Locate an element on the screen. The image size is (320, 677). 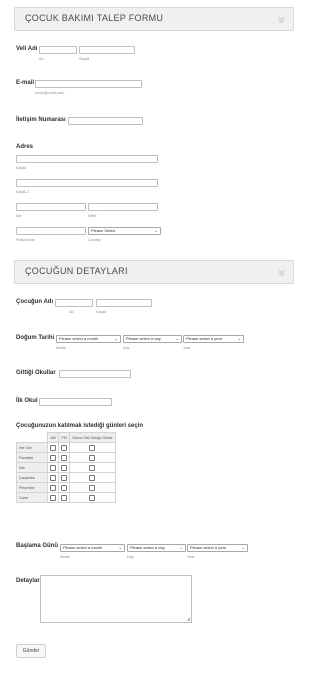
birth-day-select: Please select a day ⌄ is located at coordinates (152, 339).